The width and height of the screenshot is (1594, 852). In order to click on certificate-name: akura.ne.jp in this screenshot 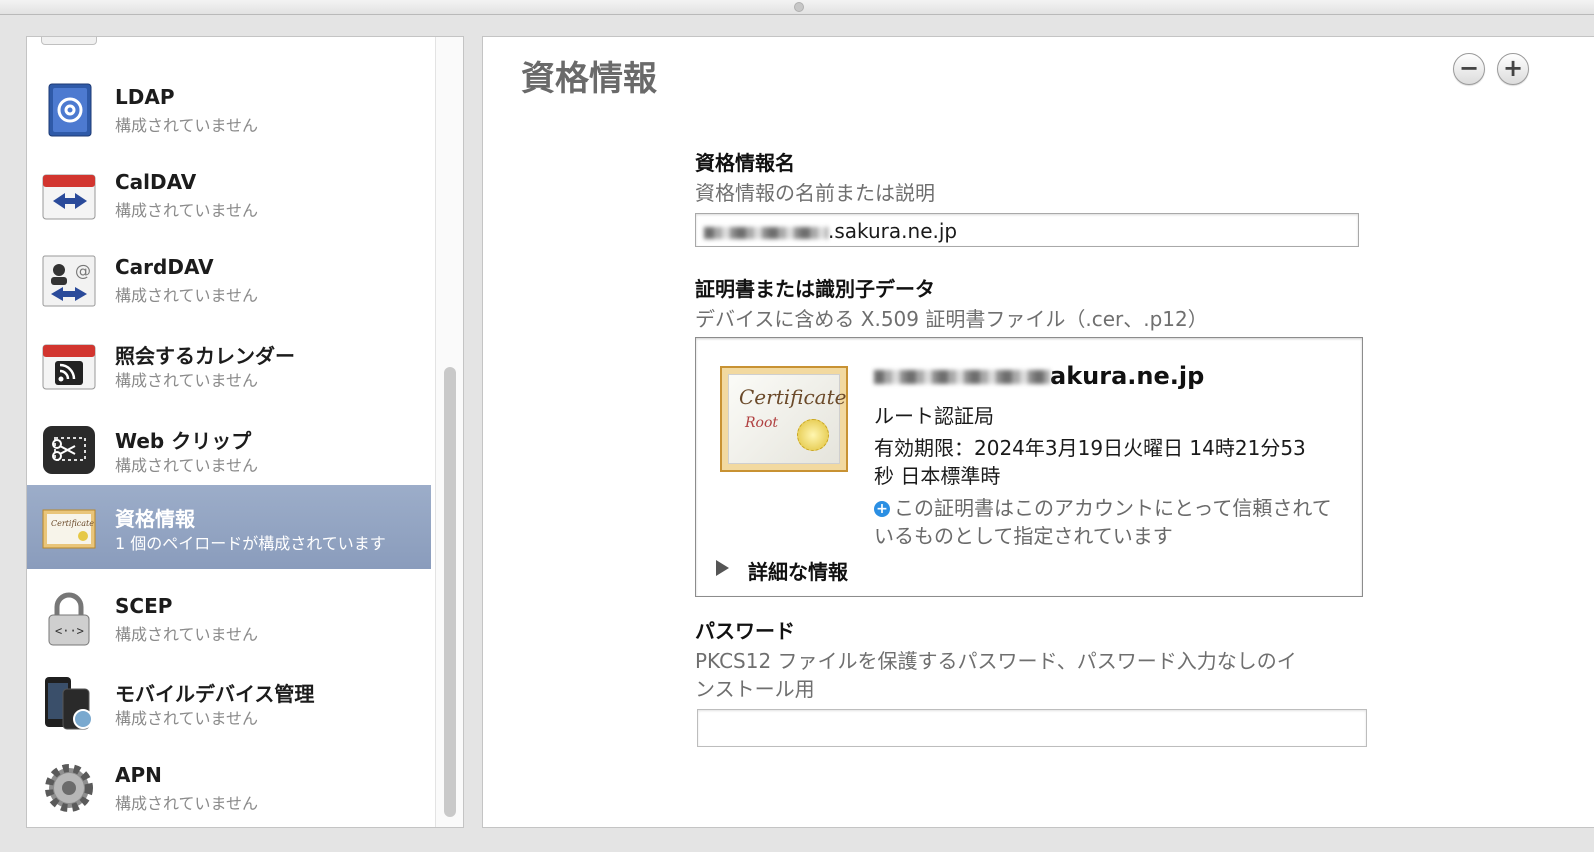, I will do `click(1039, 376)`.